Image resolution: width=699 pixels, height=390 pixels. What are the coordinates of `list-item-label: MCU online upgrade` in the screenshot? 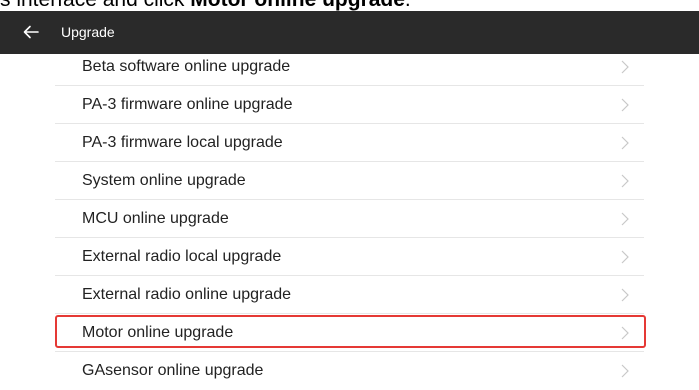 It's located at (155, 218).